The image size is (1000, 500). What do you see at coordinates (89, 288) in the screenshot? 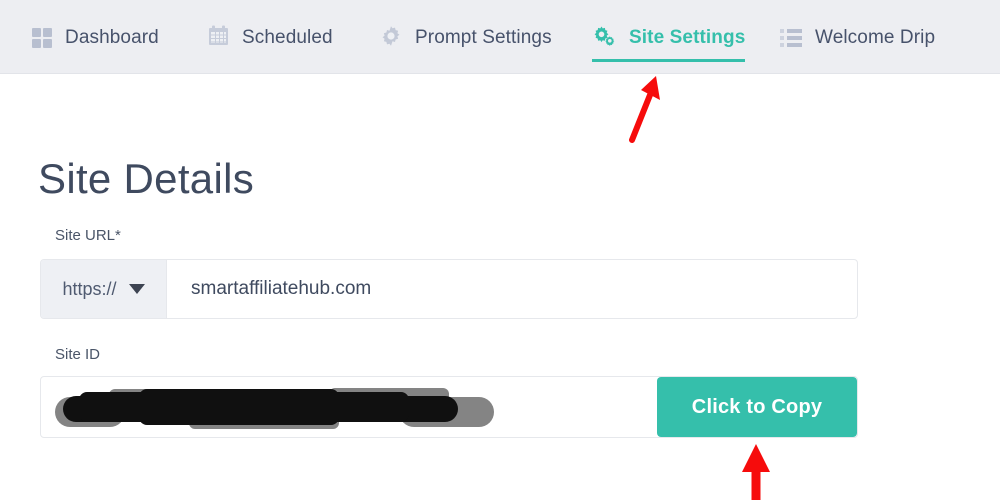
I see `protocol-value: https://` at bounding box center [89, 288].